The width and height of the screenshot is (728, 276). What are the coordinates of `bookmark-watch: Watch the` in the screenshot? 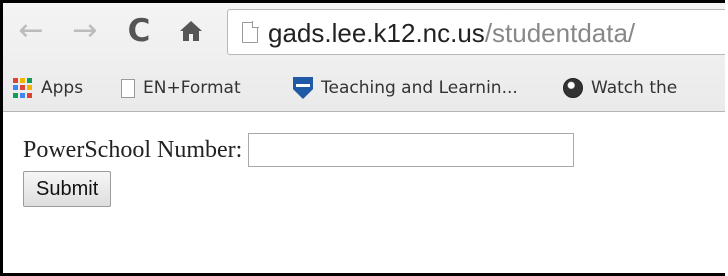 It's located at (620, 88).